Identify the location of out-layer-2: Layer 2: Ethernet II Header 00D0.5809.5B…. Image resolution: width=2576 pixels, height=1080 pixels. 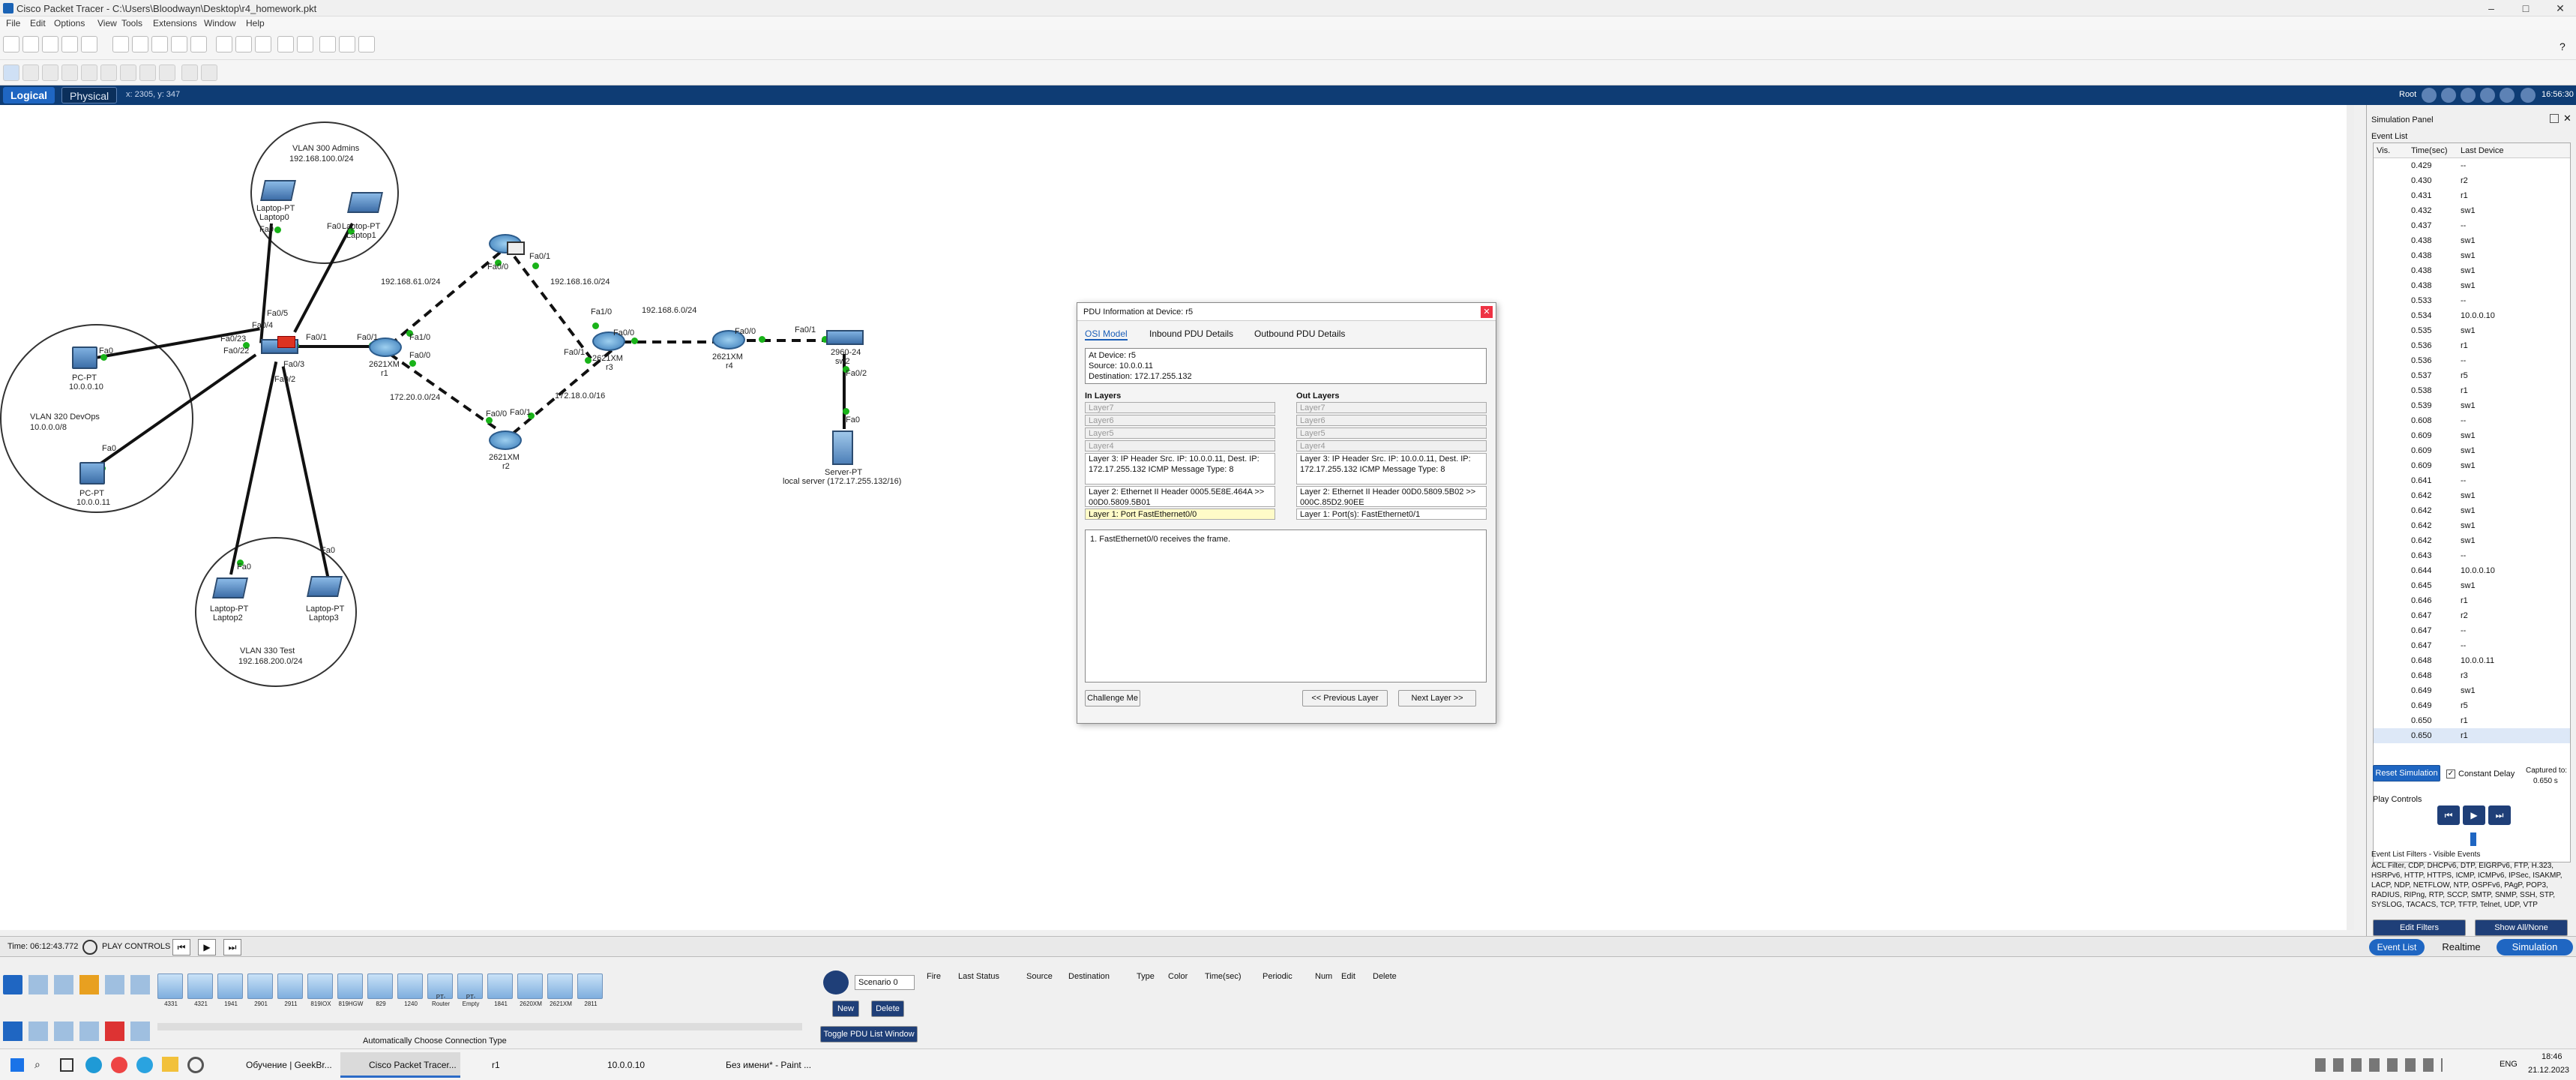
(1391, 496).